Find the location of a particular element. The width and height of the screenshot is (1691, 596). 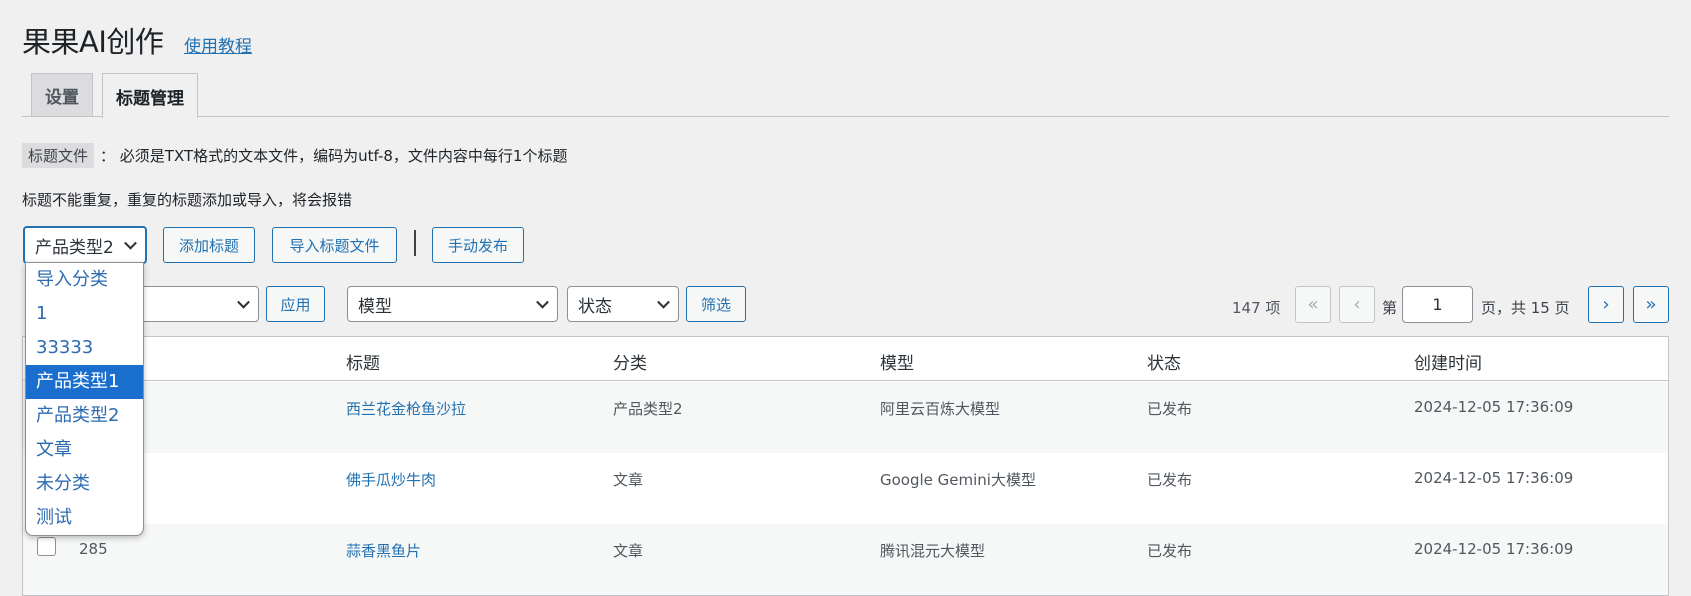

page-suffix: 页，共 15 页 is located at coordinates (1525, 308).